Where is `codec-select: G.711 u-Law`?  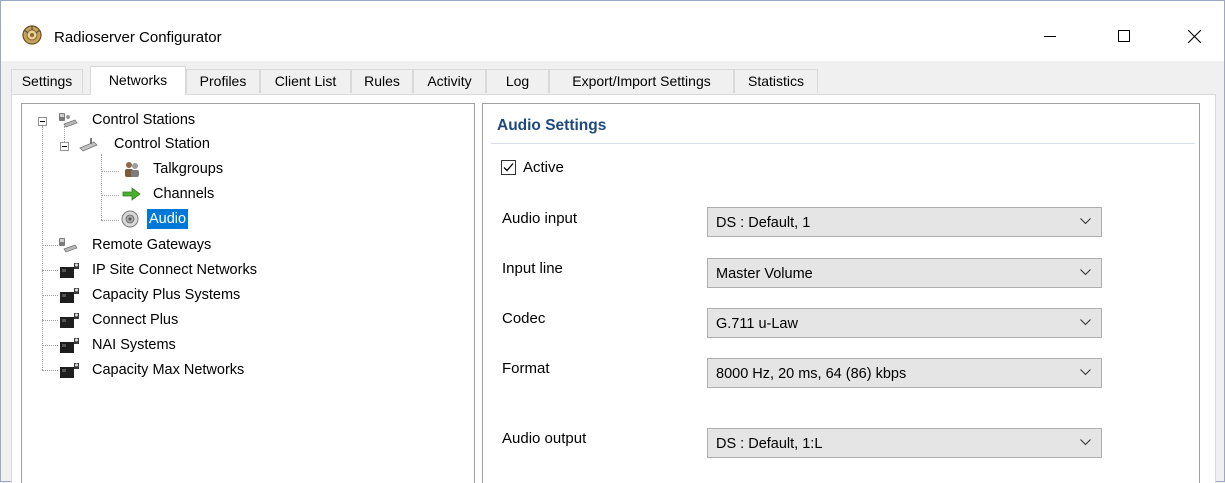 codec-select: G.711 u-Law is located at coordinates (904, 323).